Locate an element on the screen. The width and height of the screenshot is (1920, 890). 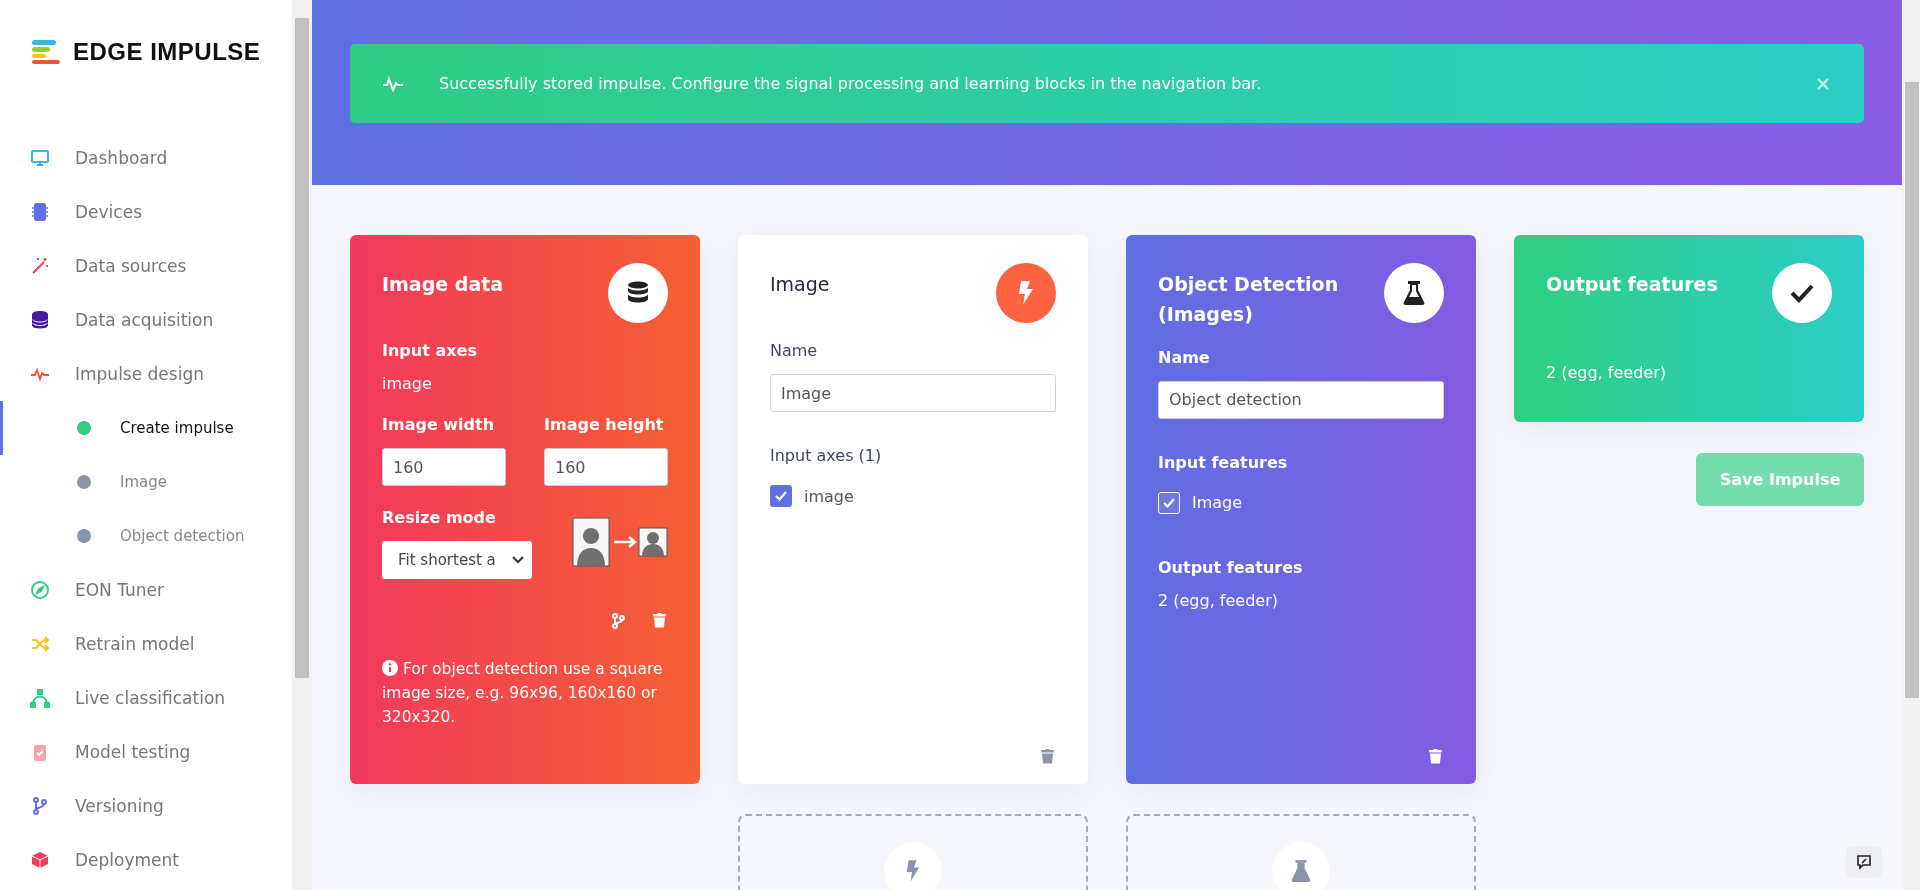
compass-icon is located at coordinates (40, 590).